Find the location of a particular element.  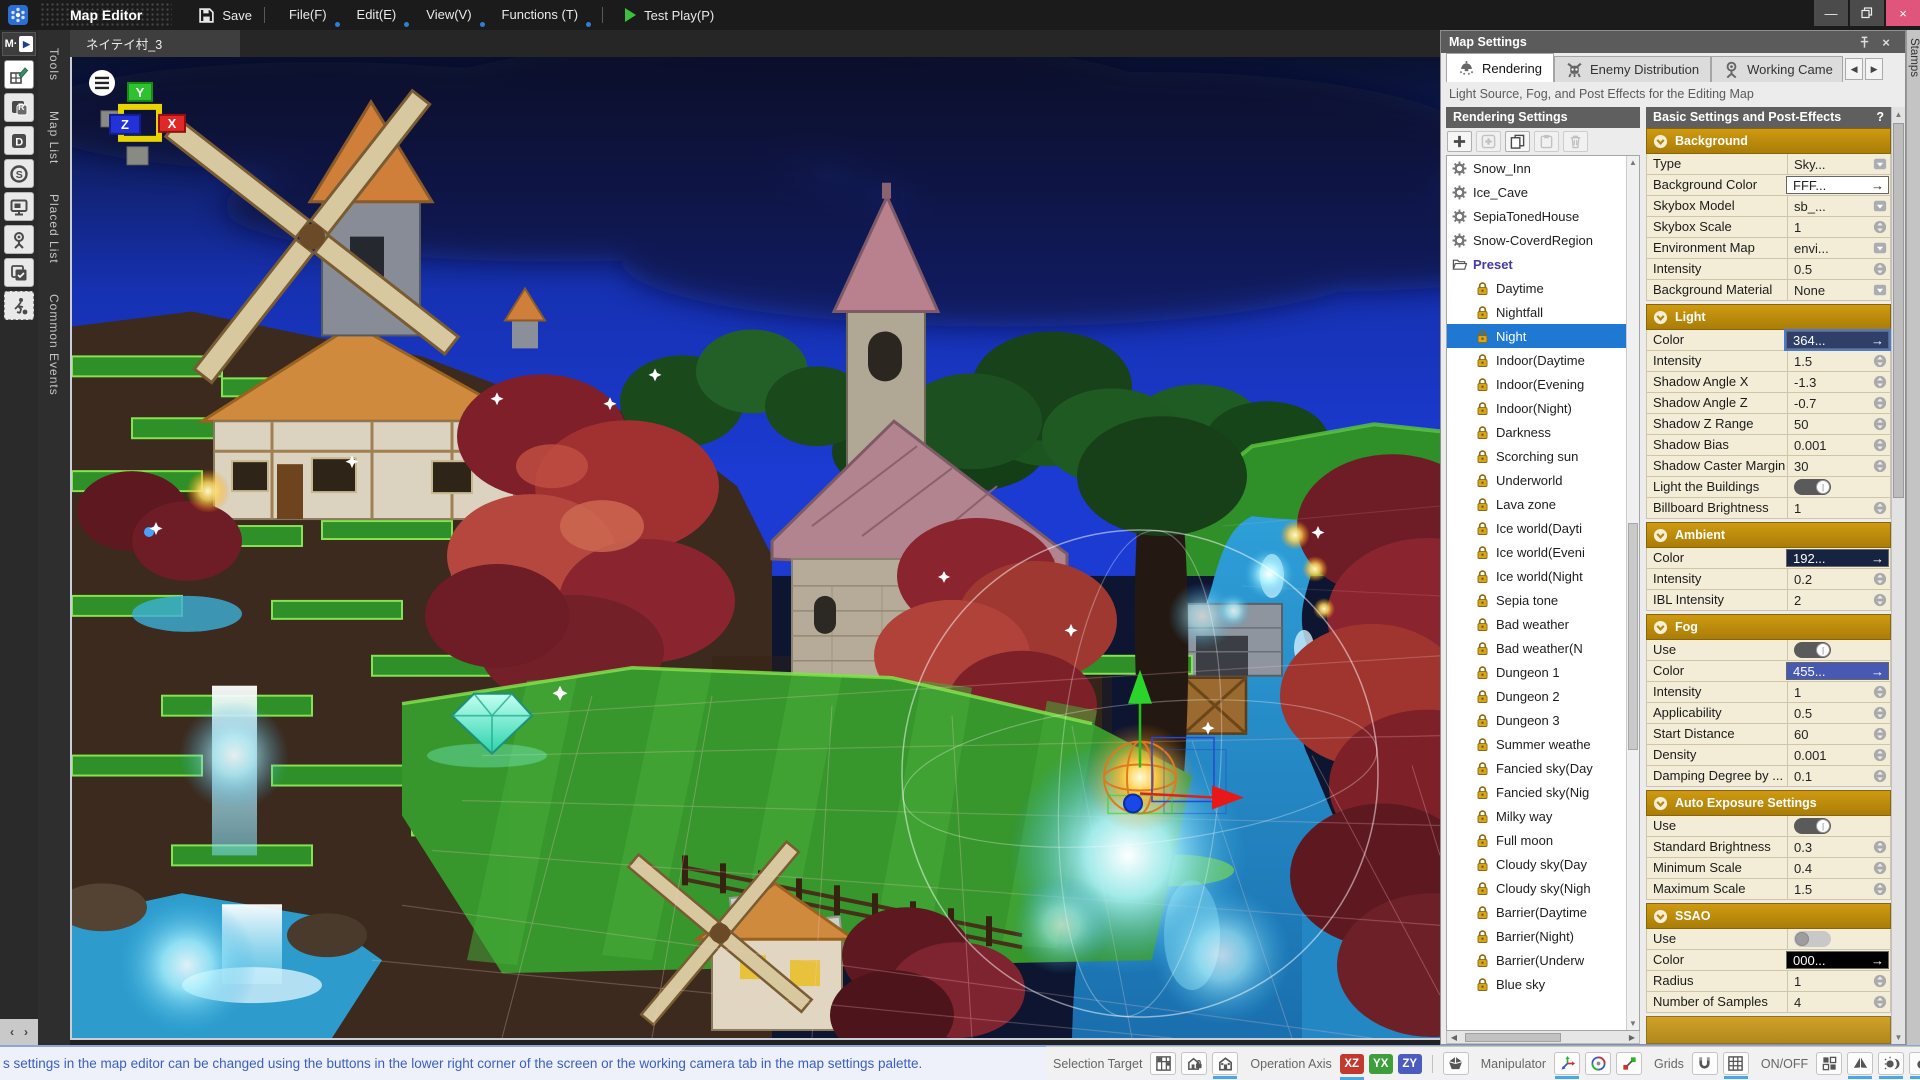

prop-value-color: 364... → is located at coordinates (1837, 340).